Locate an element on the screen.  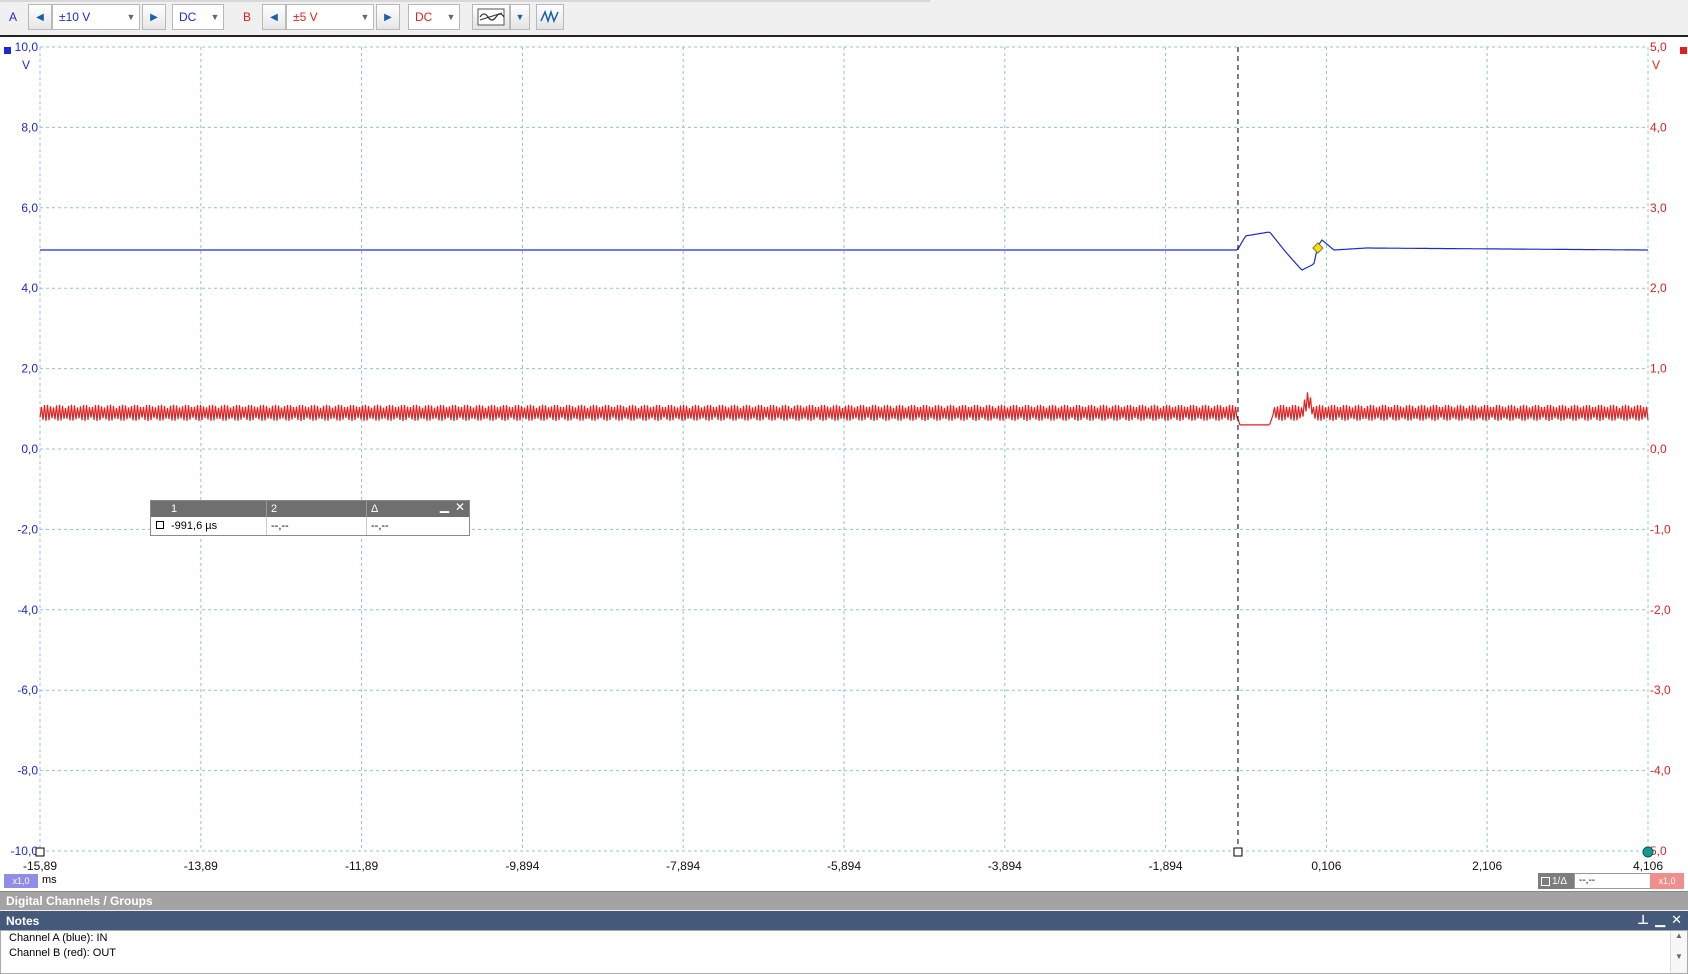
channel-b-coupling-select: DC ▼ is located at coordinates (434, 17).